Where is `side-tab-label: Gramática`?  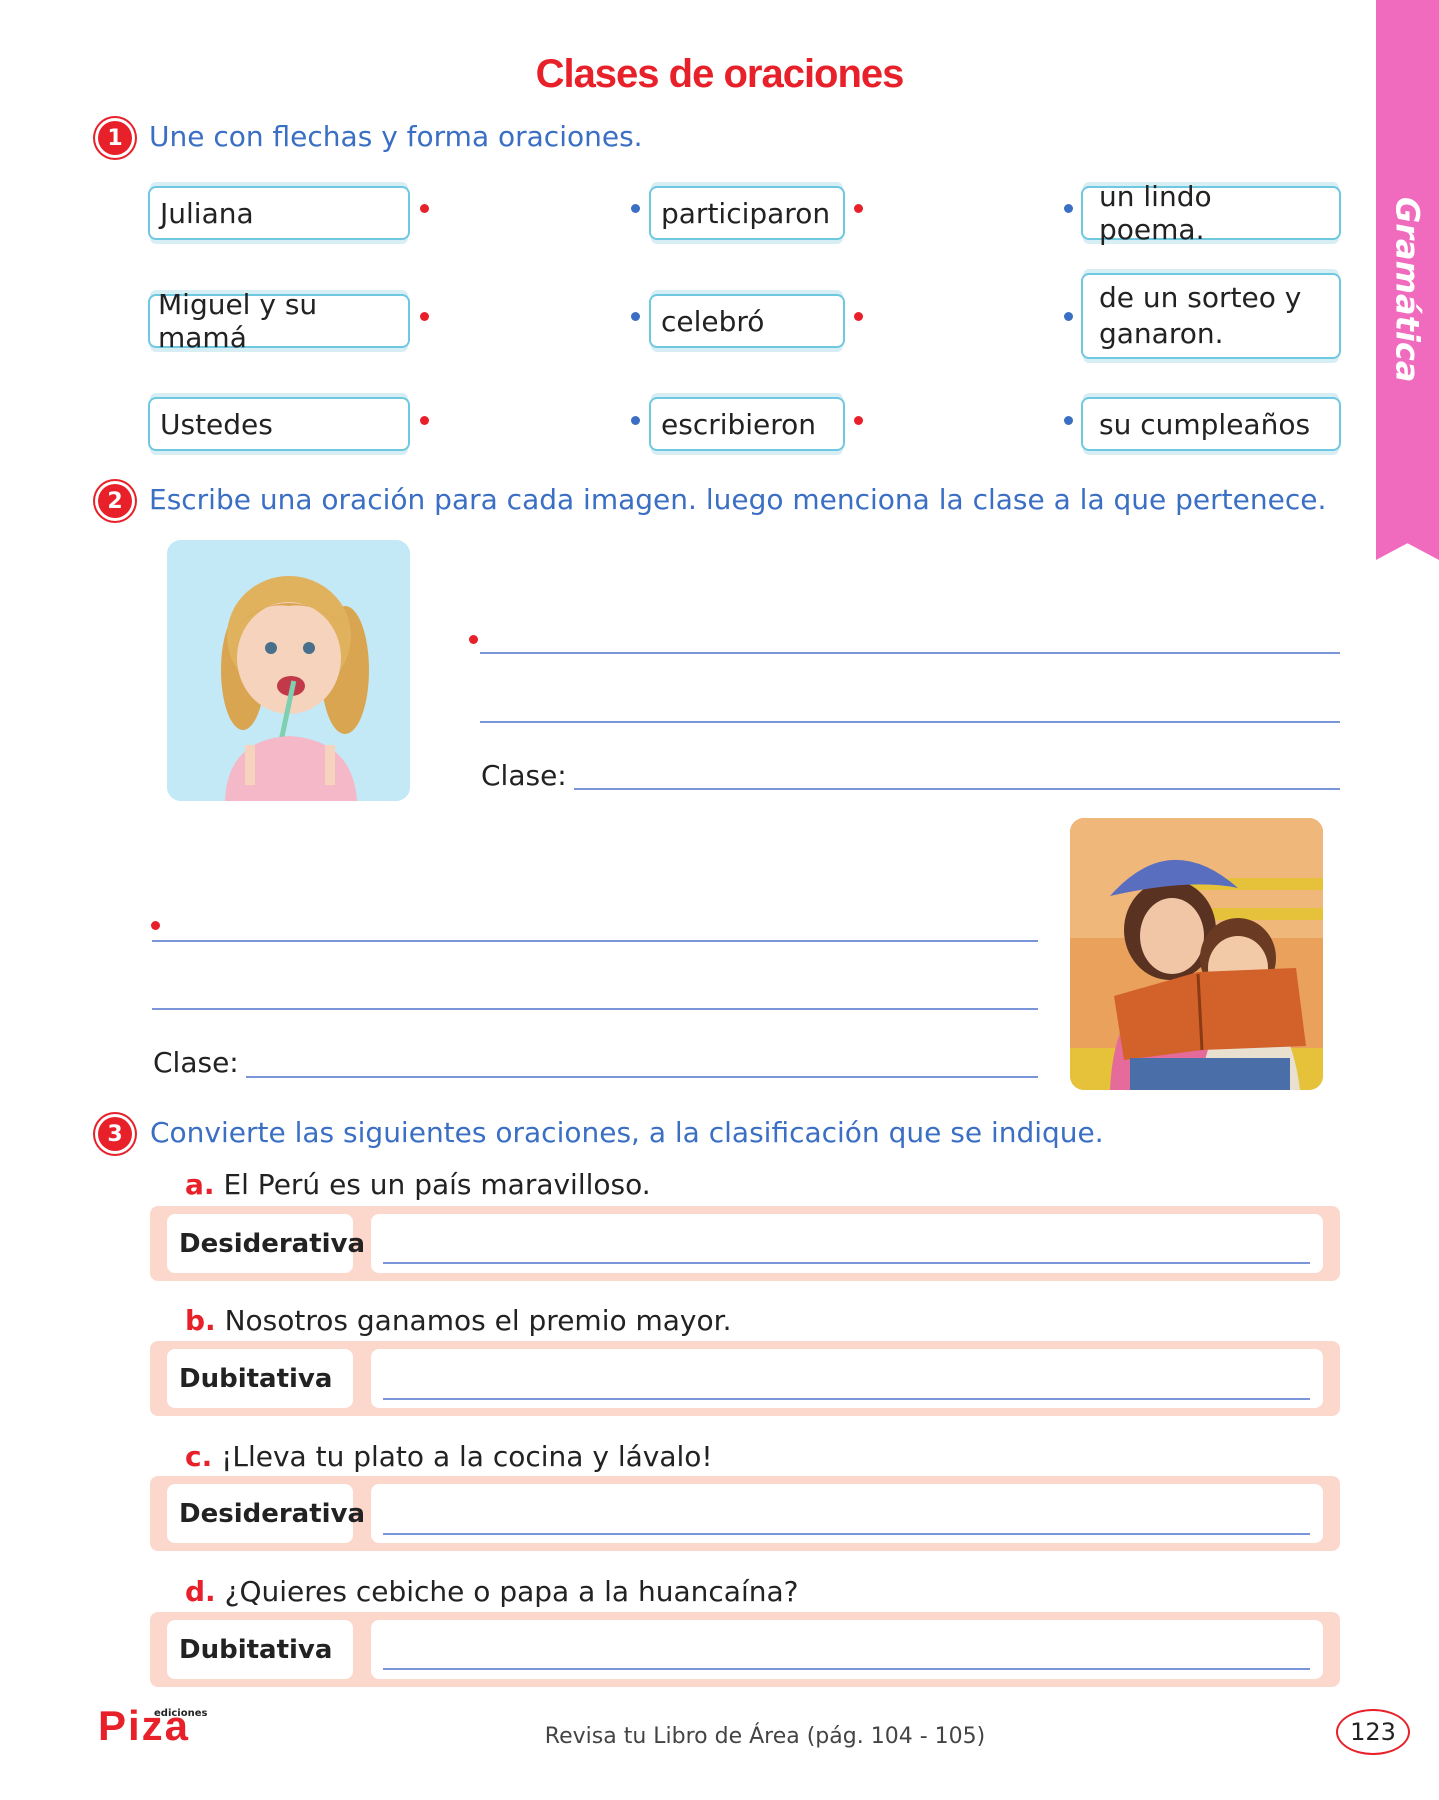
side-tab-label: Gramática is located at coordinates (1407, 290).